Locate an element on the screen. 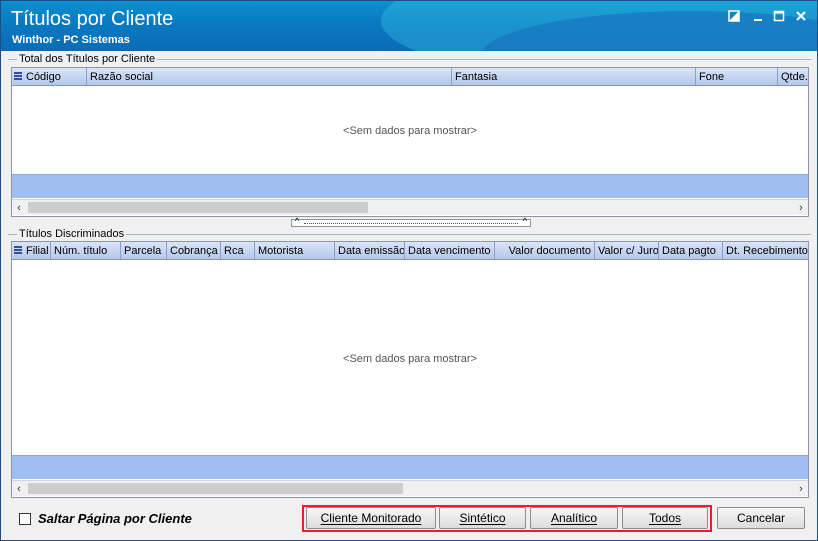 The height and width of the screenshot is (541, 818). column-header: Data emissão is located at coordinates (370, 250).